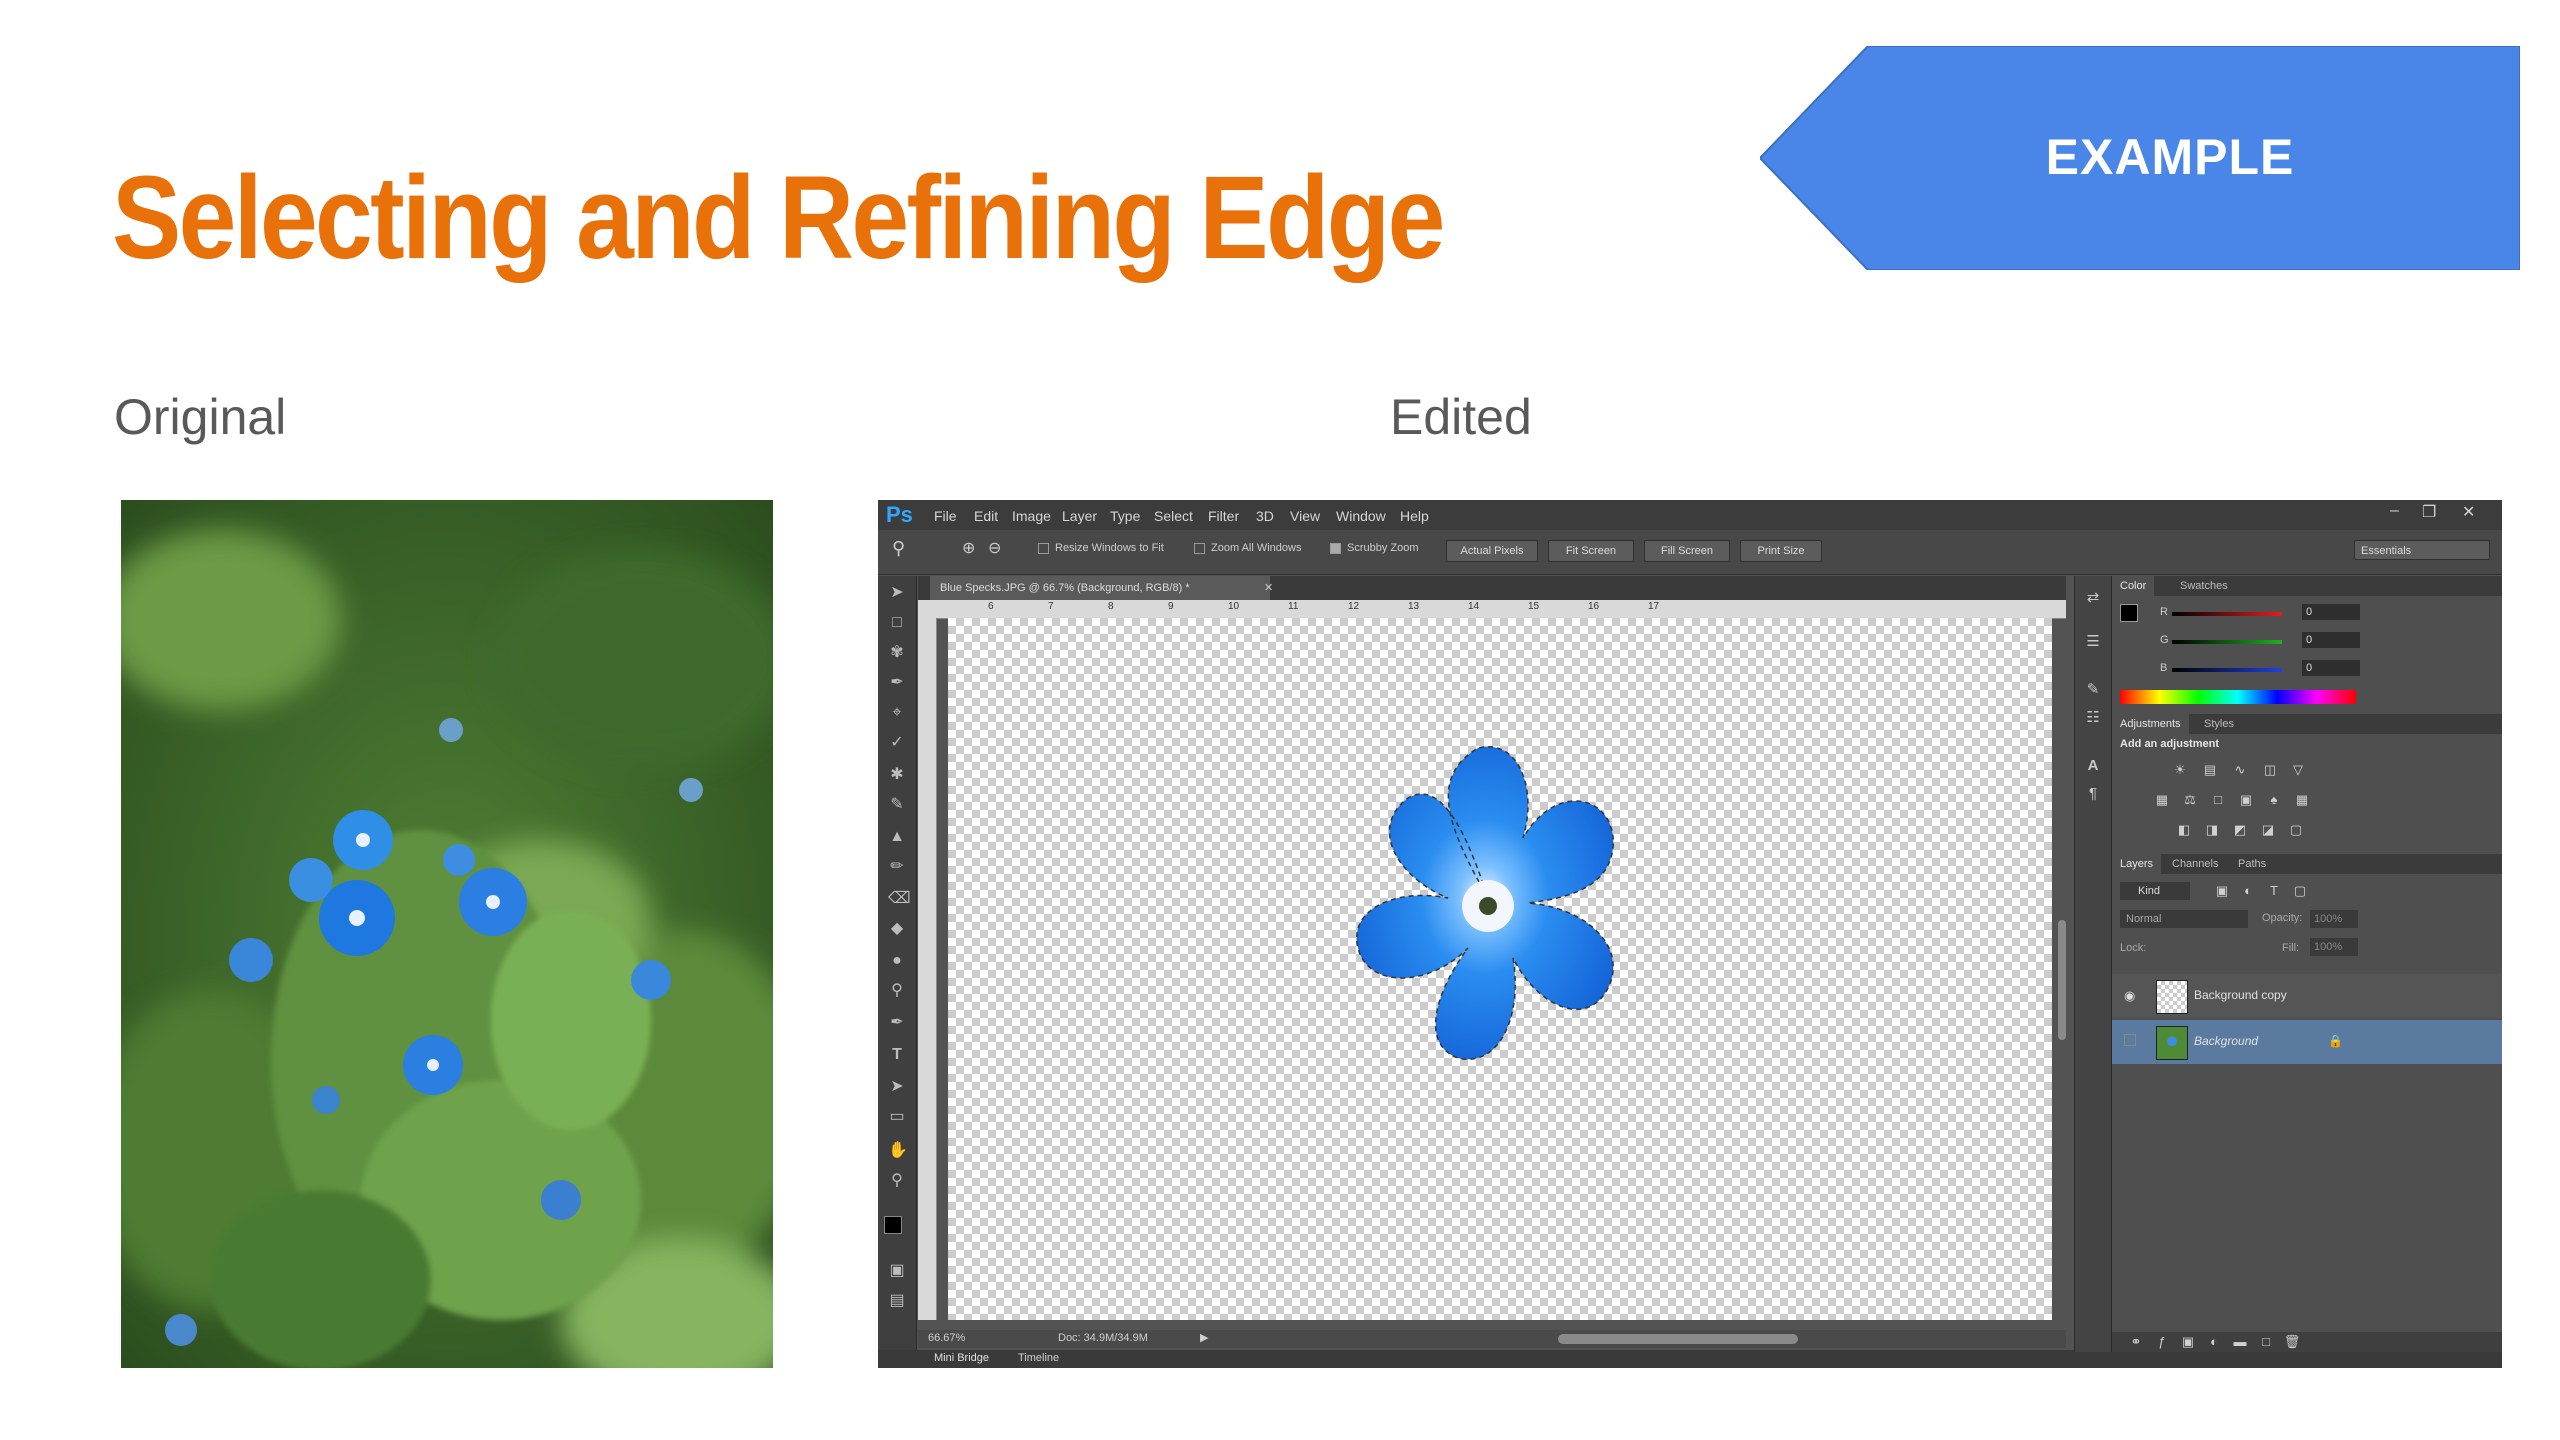  Describe the element at coordinates (2331, 668) in the screenshot. I see `channel-b-value: 0` at that location.